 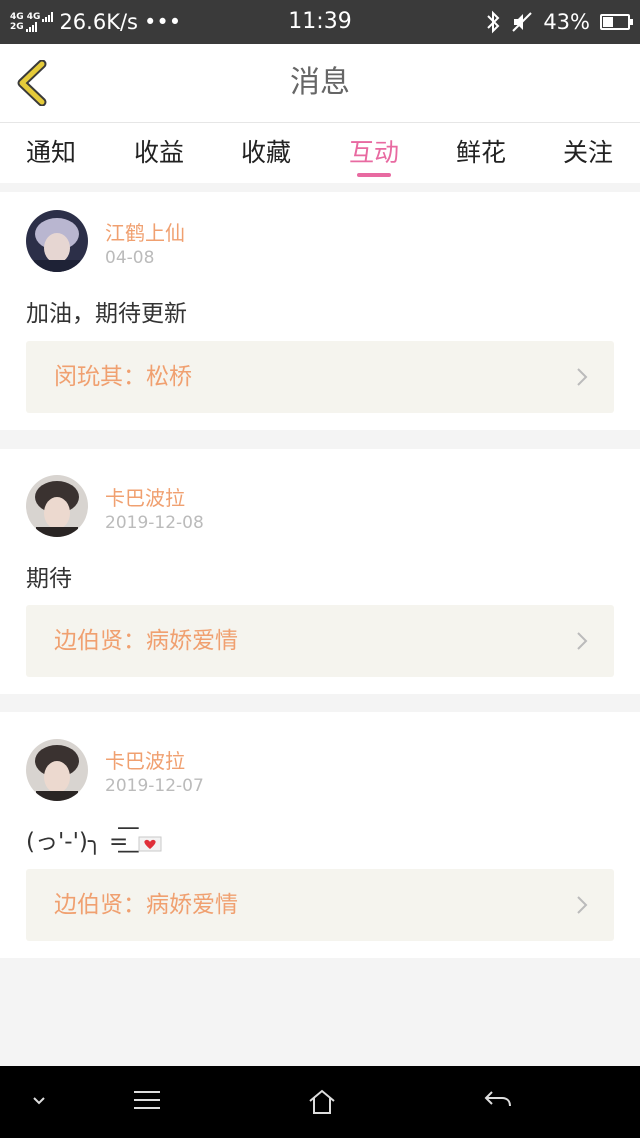 I want to click on page-title: 消息, so click(x=320, y=82).